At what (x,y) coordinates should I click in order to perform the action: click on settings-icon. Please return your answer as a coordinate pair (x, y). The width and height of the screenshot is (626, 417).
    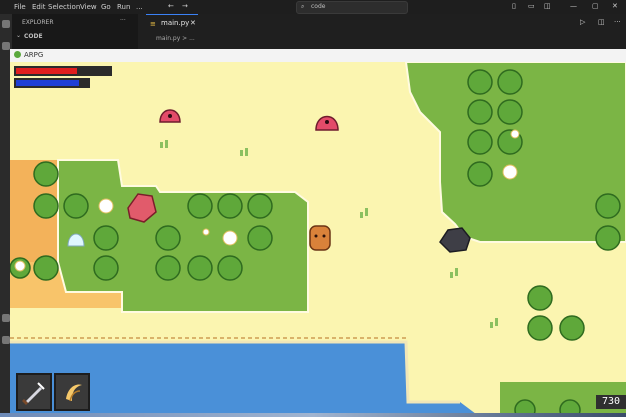
    Looking at the image, I should click on (6, 340).